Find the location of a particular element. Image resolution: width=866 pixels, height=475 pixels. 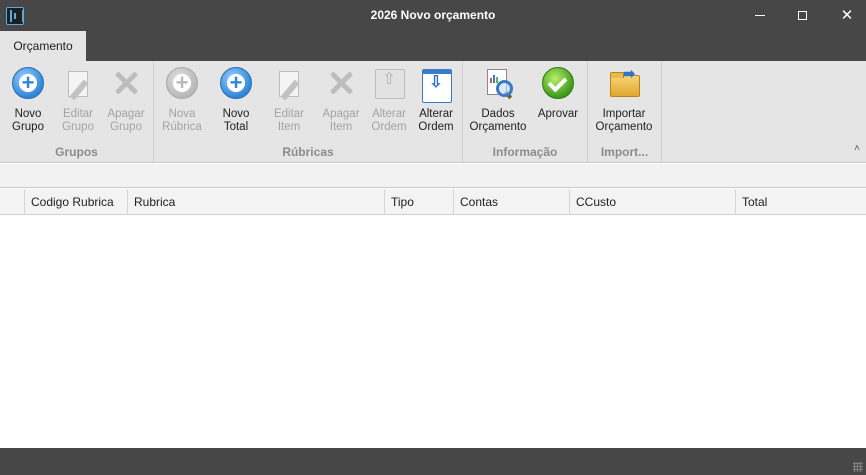

nova-rubrica-label-2: Rúbrica is located at coordinates (182, 127).